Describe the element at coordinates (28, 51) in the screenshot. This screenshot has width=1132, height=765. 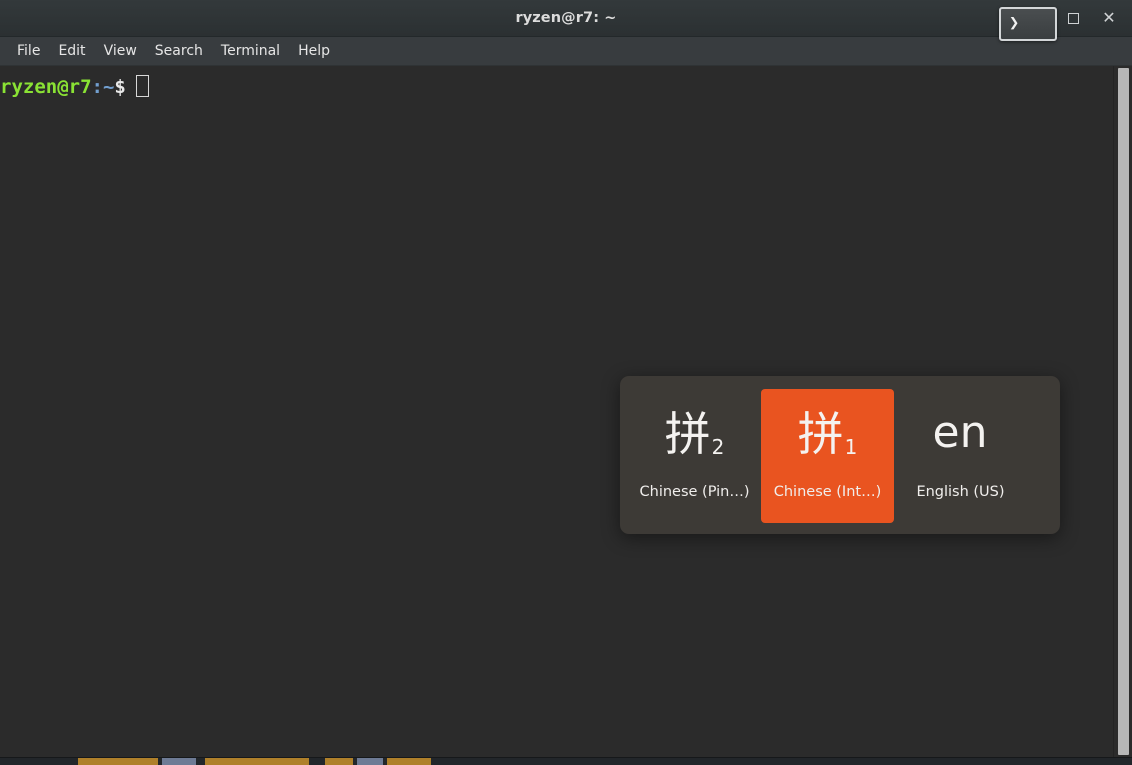
I see `menu-item-file: File` at that location.